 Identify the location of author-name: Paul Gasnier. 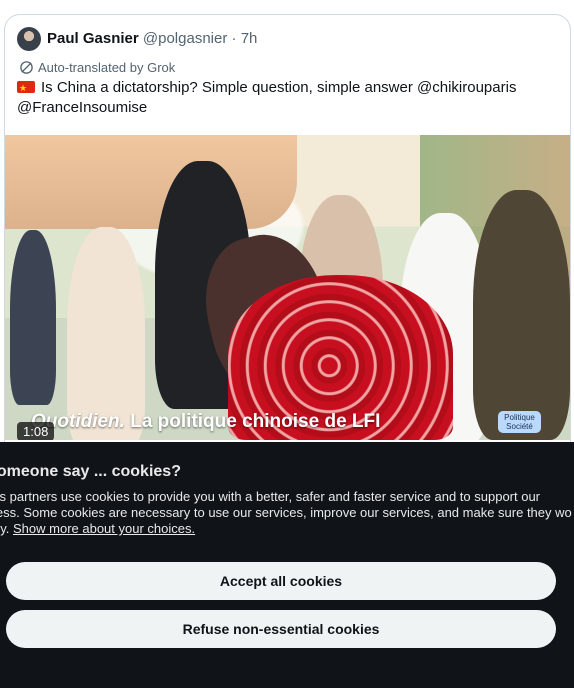
(93, 38).